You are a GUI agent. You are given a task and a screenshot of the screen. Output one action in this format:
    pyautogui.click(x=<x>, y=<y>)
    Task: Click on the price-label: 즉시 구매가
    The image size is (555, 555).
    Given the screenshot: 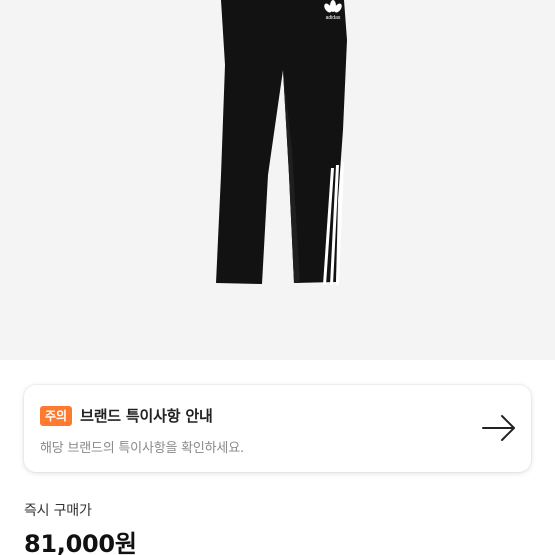 What is the action you would take?
    pyautogui.click(x=58, y=511)
    